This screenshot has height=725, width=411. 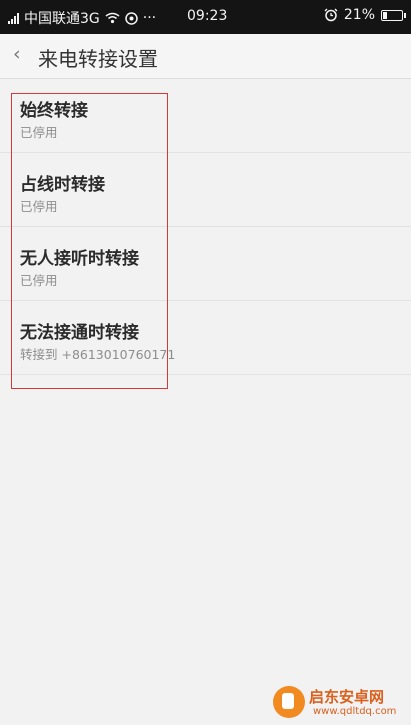 I want to click on wifi-icon, so click(x=112, y=18).